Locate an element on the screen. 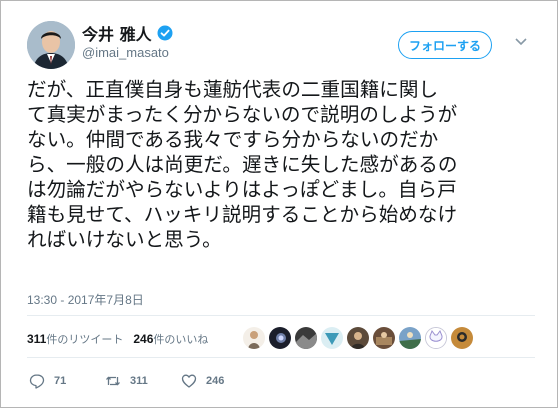  retweets-stat: 311件のリツイート is located at coordinates (75, 339).